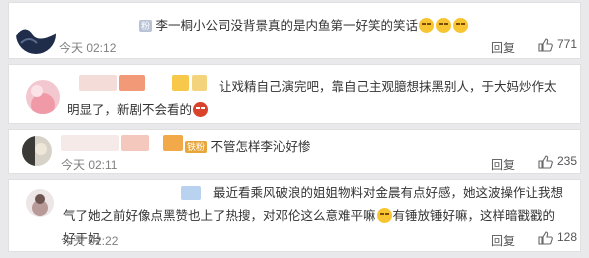  What do you see at coordinates (260, 147) in the screenshot?
I see `comment-body: 不管怎样李沁好惨` at bounding box center [260, 147].